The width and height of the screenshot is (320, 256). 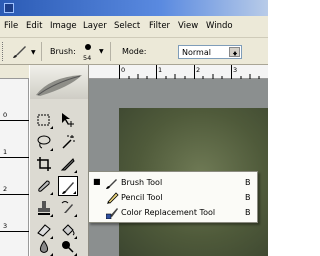 What do you see at coordinates (112, 213) in the screenshot?
I see `color-replacement-icon` at bounding box center [112, 213].